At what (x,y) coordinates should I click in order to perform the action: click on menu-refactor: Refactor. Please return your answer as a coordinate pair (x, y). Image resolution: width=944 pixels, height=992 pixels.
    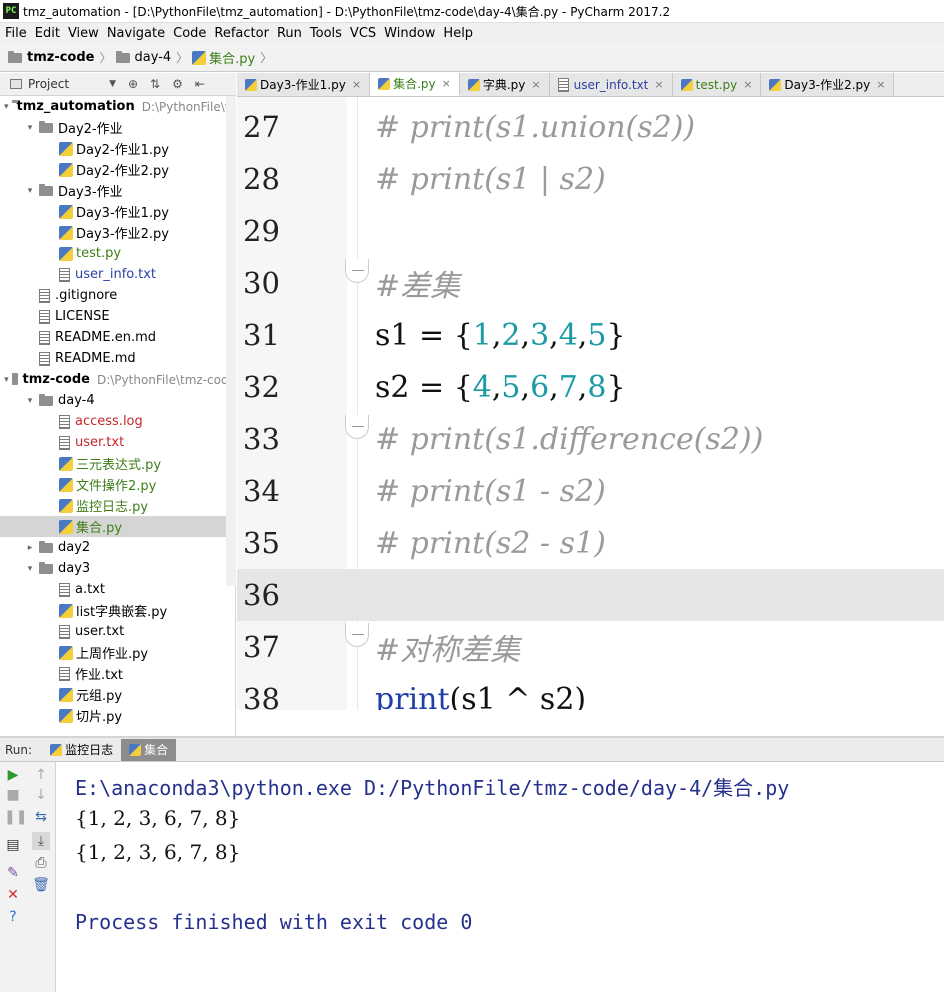
    Looking at the image, I should click on (240, 33).